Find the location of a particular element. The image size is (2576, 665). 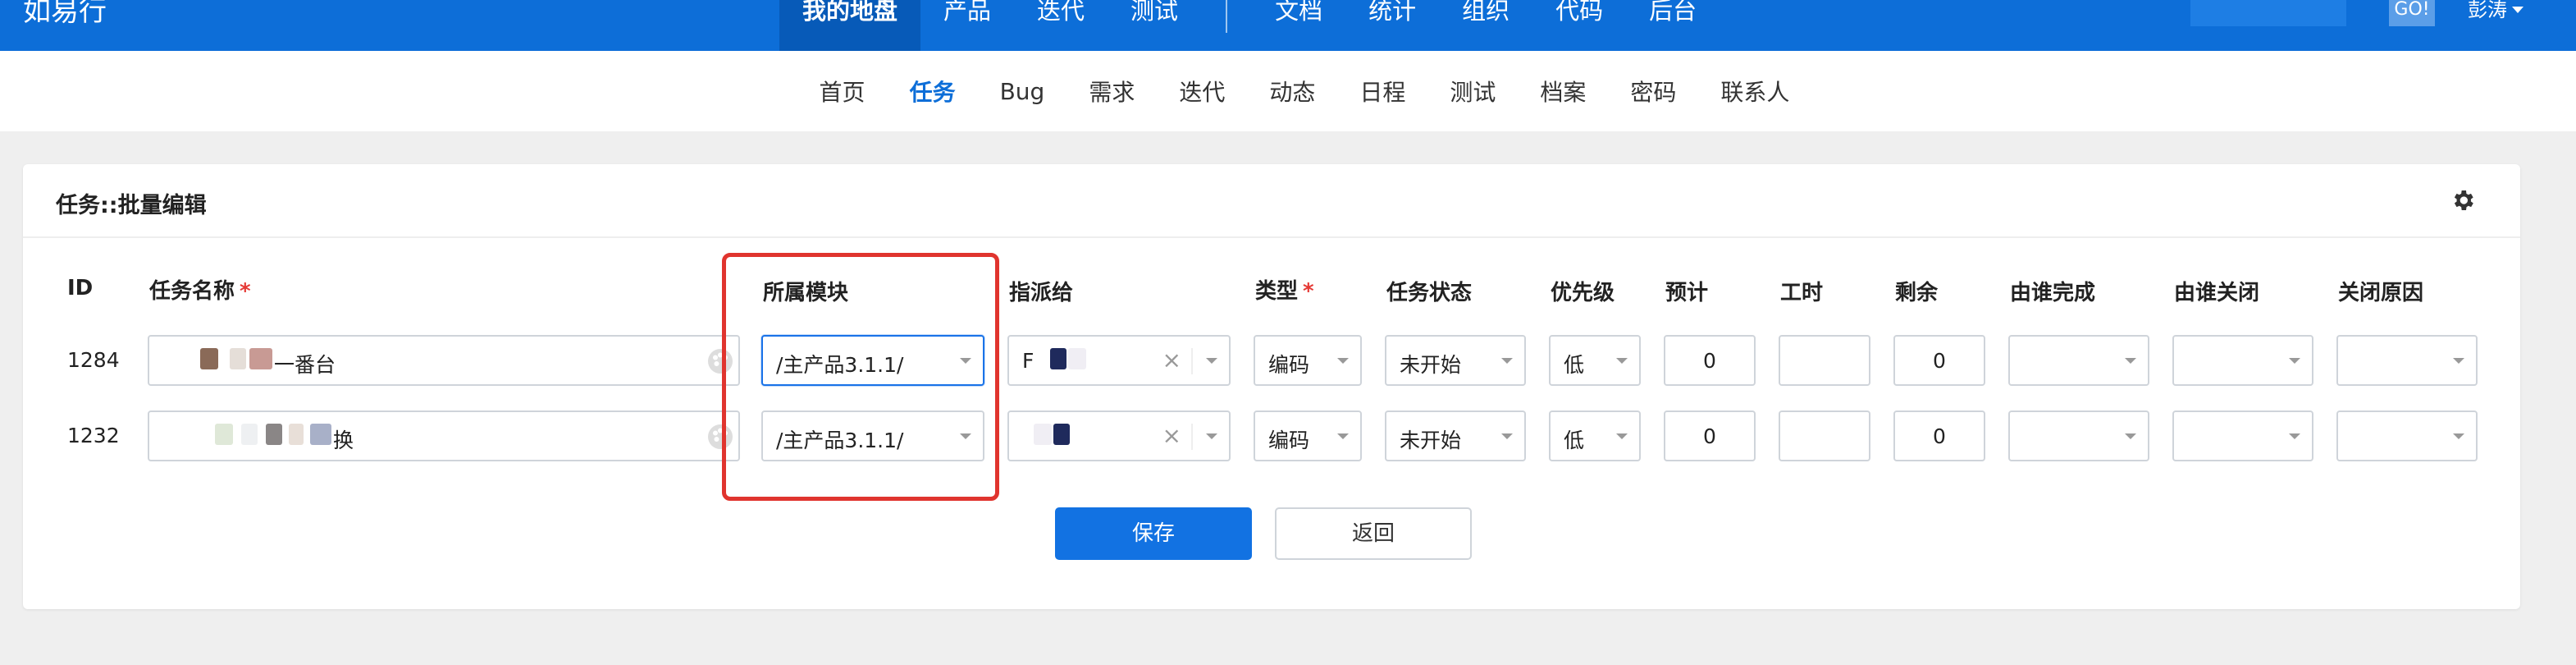

col-header-type-label: 类型 is located at coordinates (1277, 291).